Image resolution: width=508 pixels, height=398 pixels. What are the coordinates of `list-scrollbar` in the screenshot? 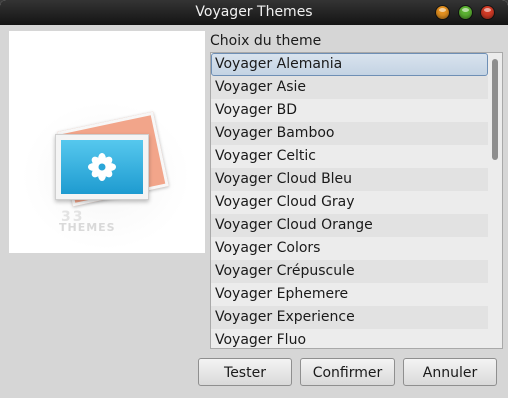 It's located at (495, 200).